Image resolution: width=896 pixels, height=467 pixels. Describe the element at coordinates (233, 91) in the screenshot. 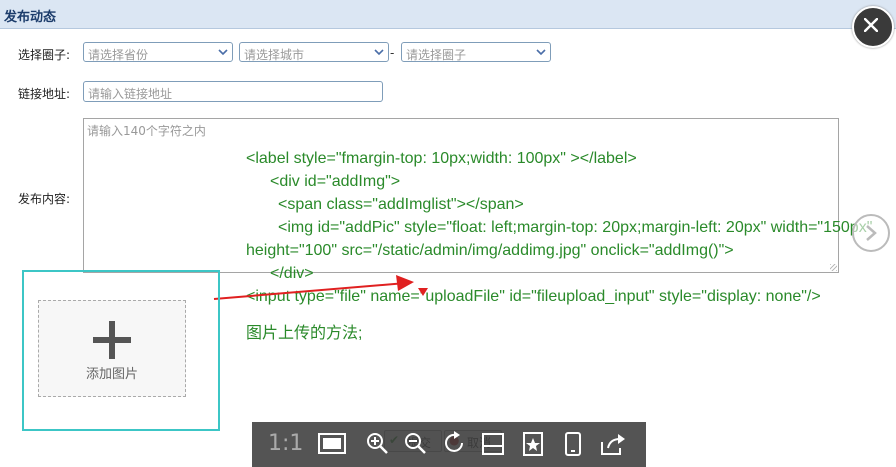

I see `link-input: 请输入链接地址` at that location.